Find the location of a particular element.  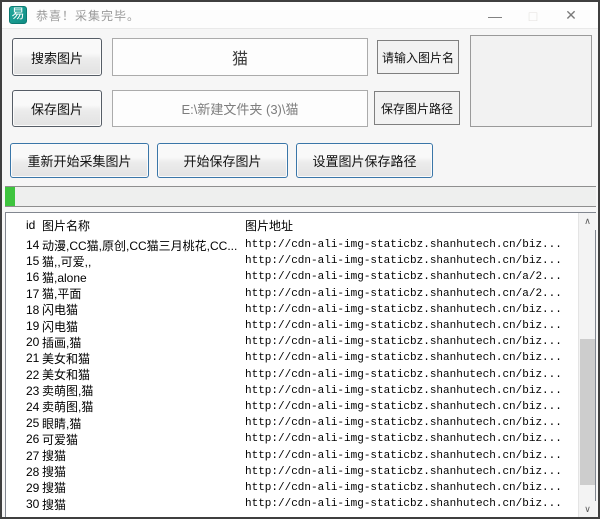

save-images-button: 保存图片 is located at coordinates (57, 108).